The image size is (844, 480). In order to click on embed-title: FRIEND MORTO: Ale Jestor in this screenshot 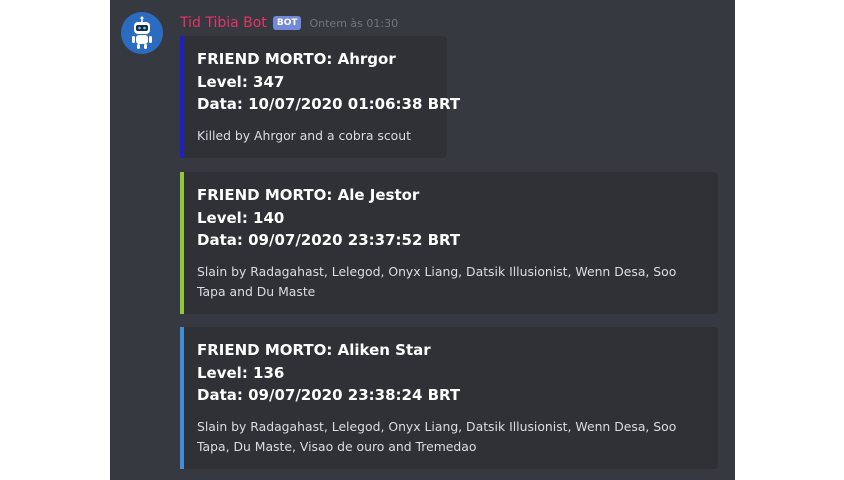, I will do `click(308, 195)`.